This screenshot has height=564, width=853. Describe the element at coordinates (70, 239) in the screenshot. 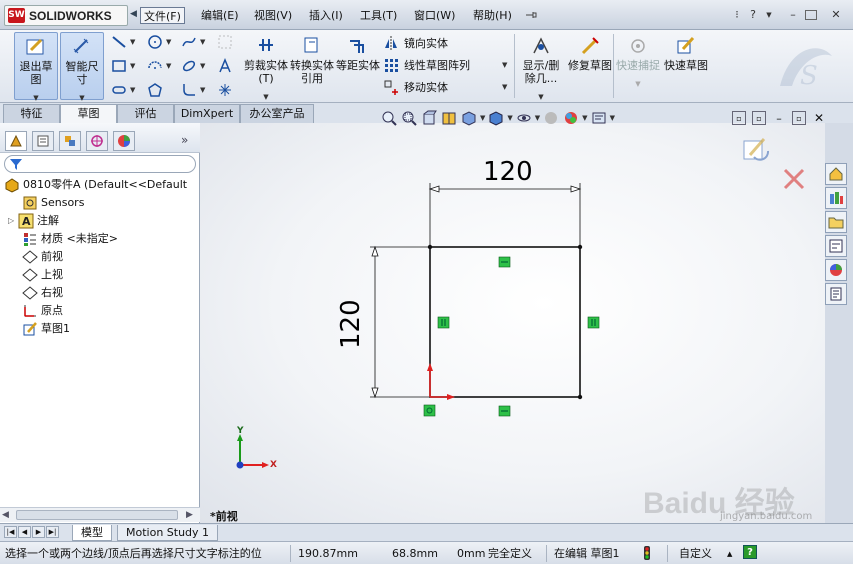

I see `tree-item-material: 材质 <未指定>` at that location.